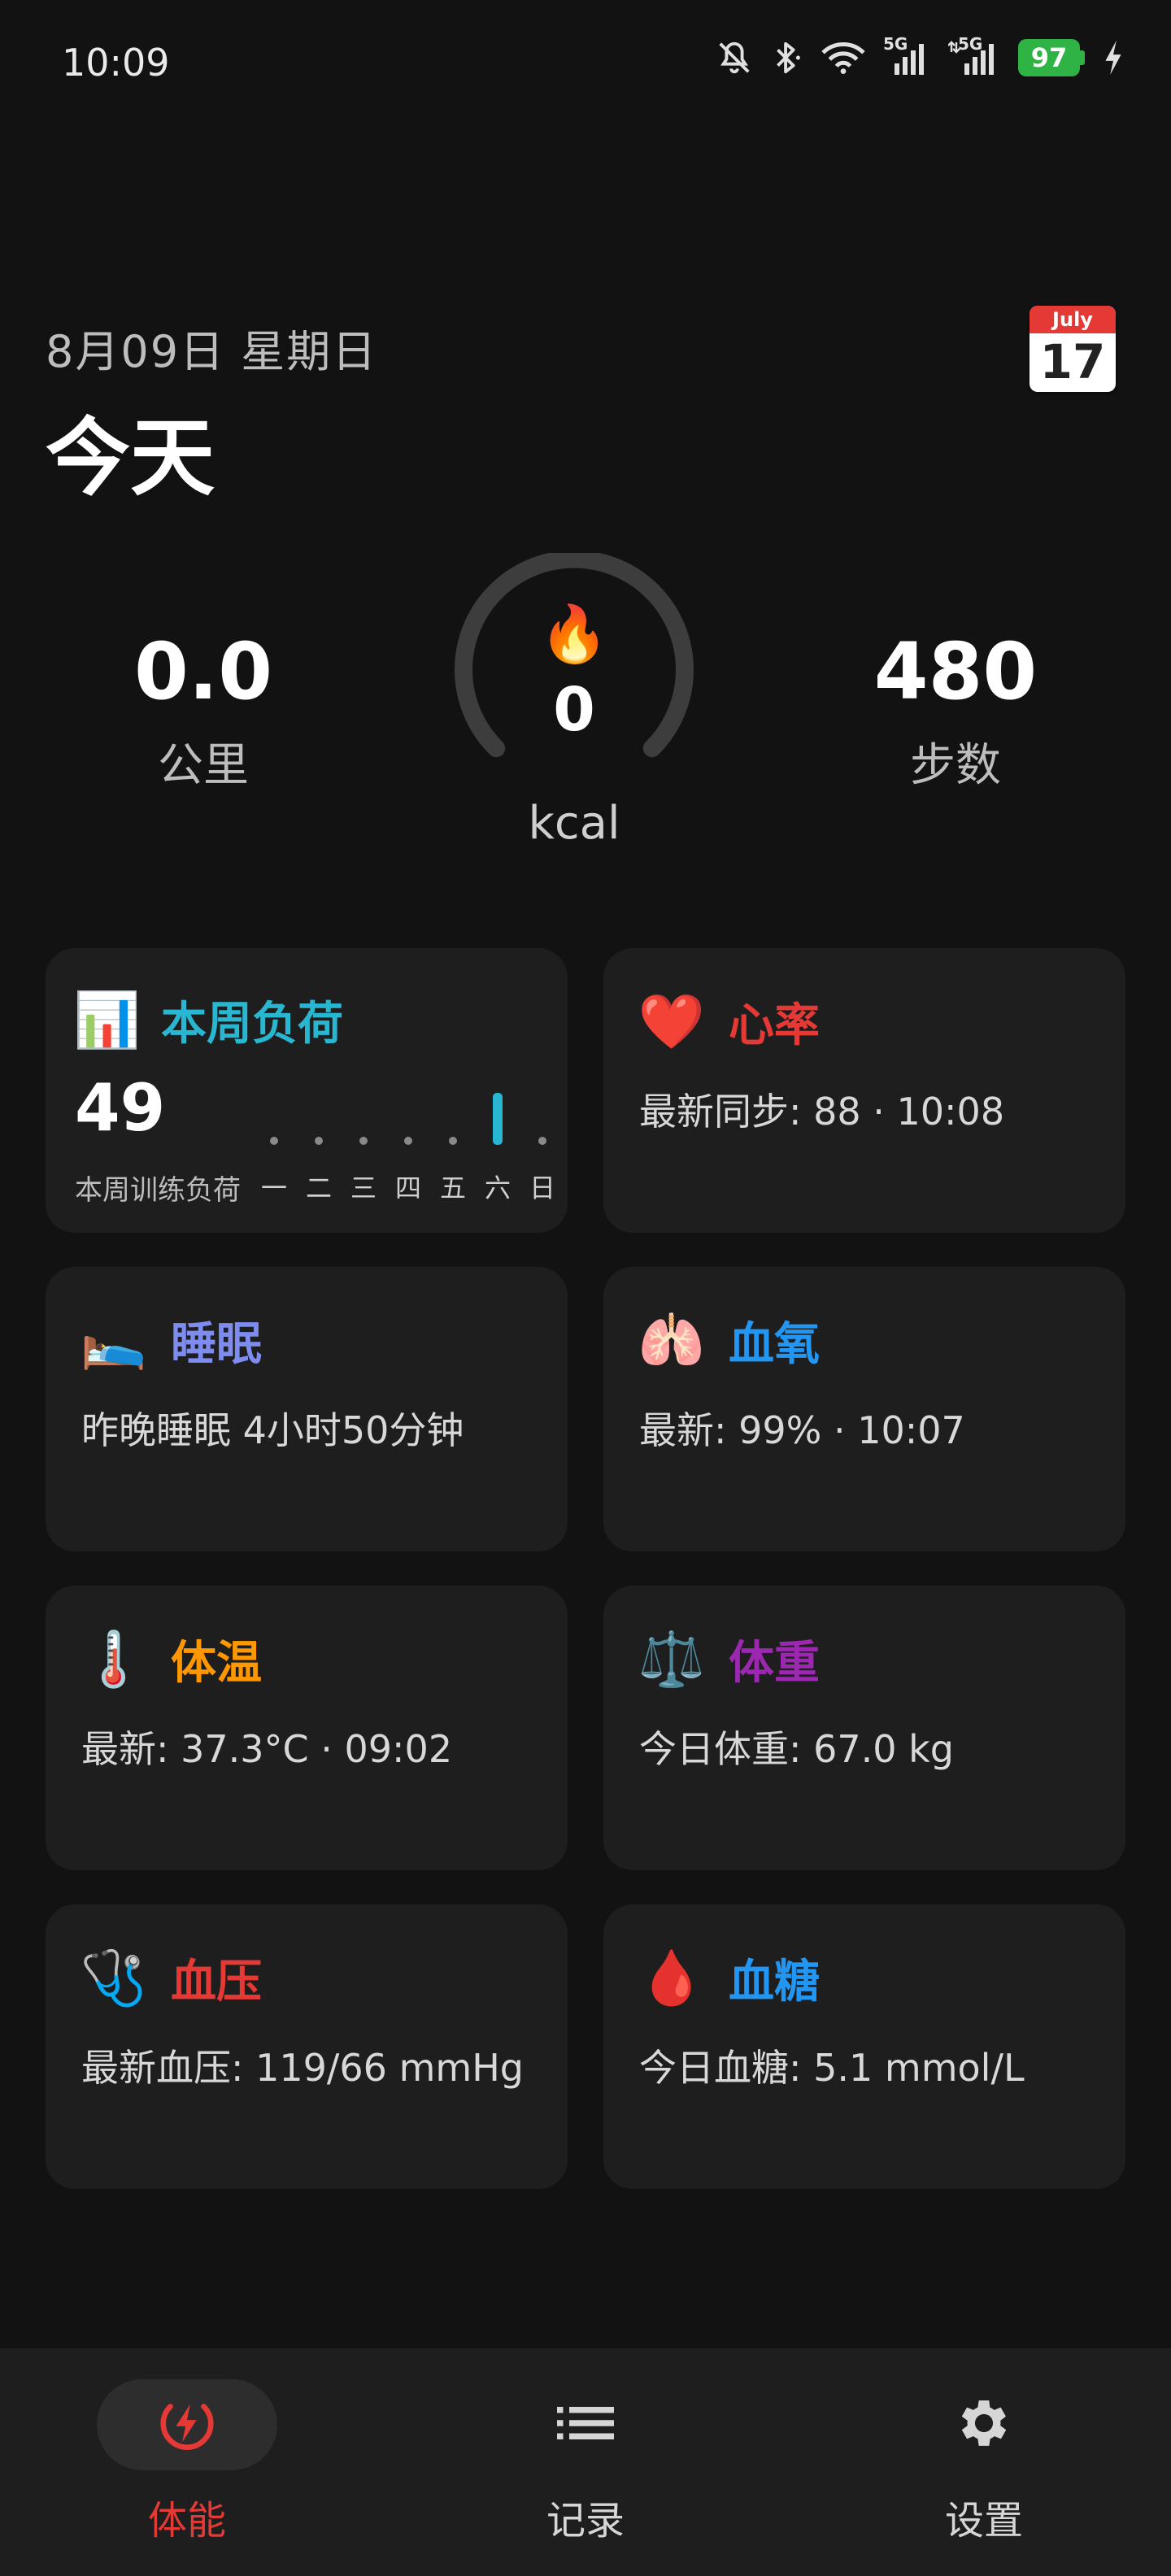  What do you see at coordinates (574, 710) in the screenshot?
I see `calories-value: 0` at bounding box center [574, 710].